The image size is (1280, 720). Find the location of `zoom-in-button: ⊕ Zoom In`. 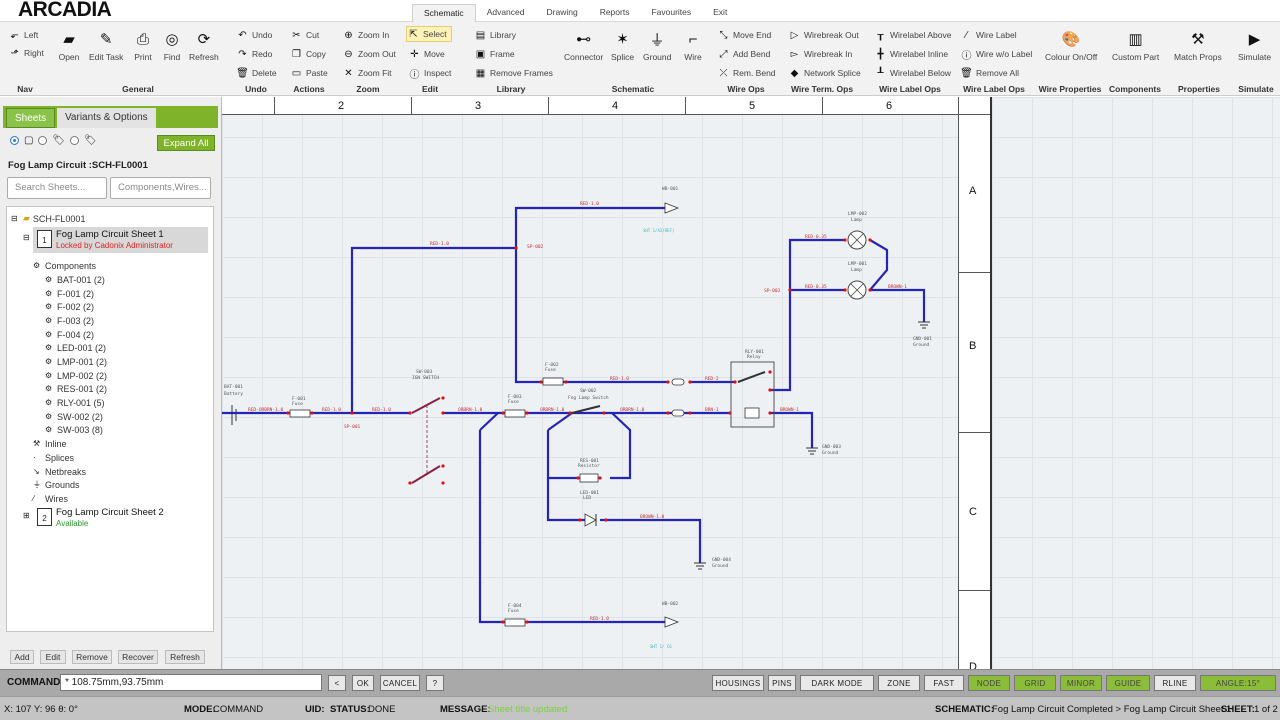

zoom-in-button: ⊕ Zoom In is located at coordinates (365, 35).